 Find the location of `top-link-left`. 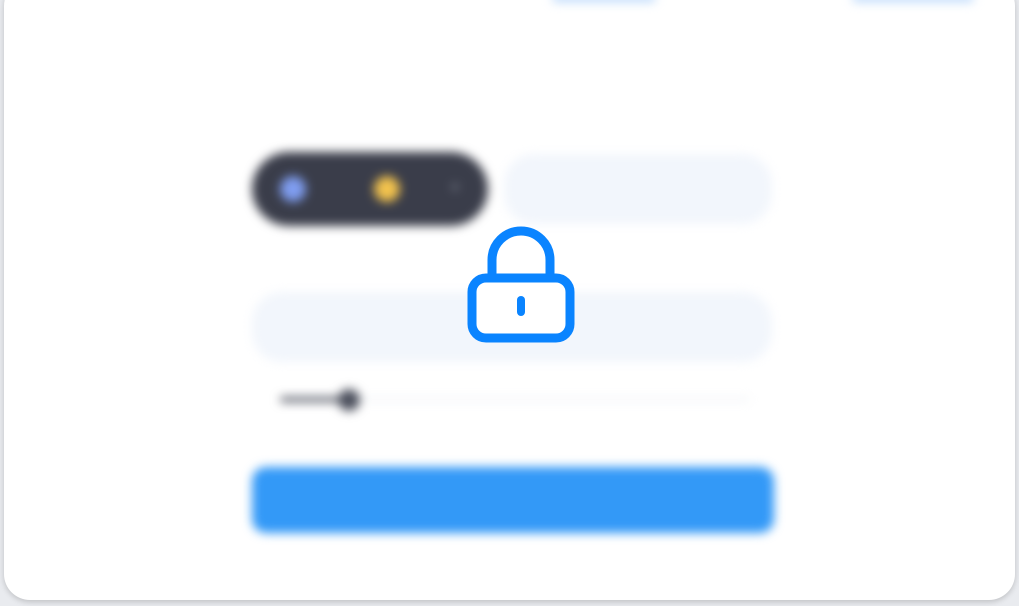

top-link-left is located at coordinates (604, 1).